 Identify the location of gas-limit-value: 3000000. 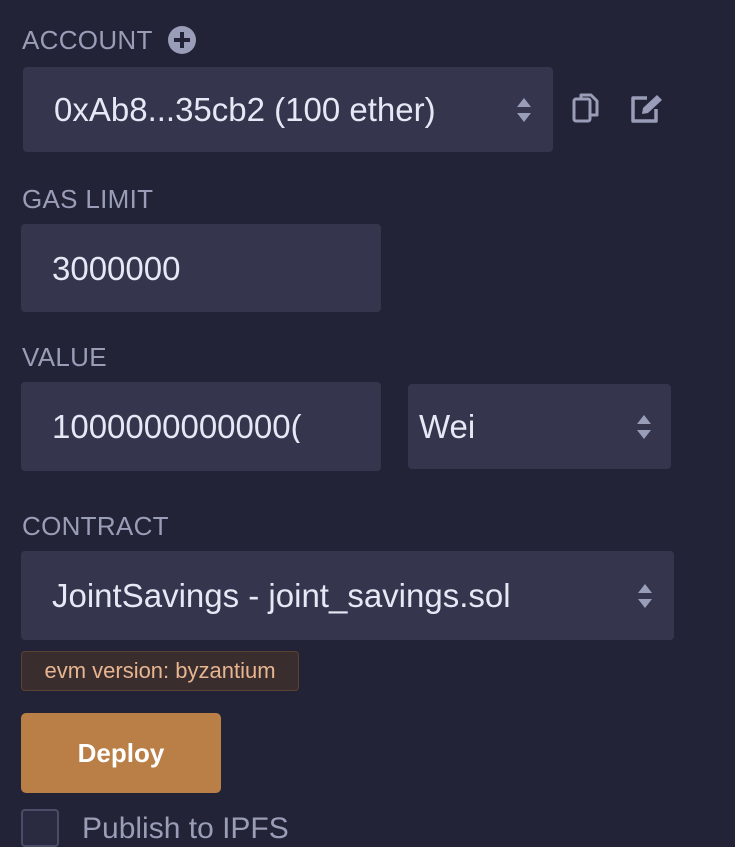
(116, 268).